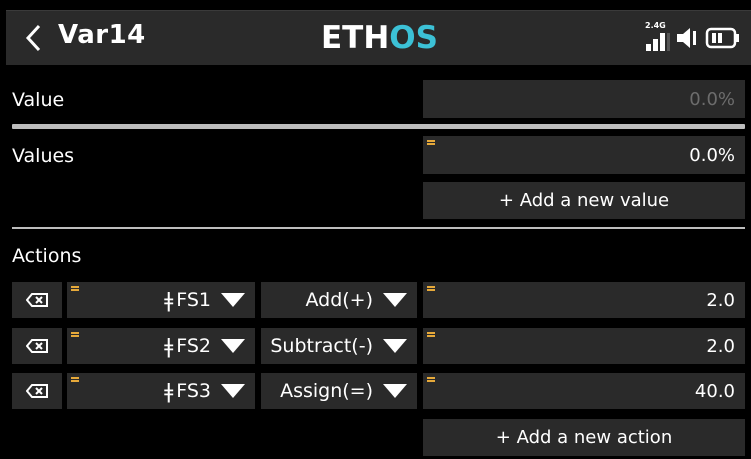 The width and height of the screenshot is (751, 459). Describe the element at coordinates (378, 126) in the screenshot. I see `section-divider` at that location.